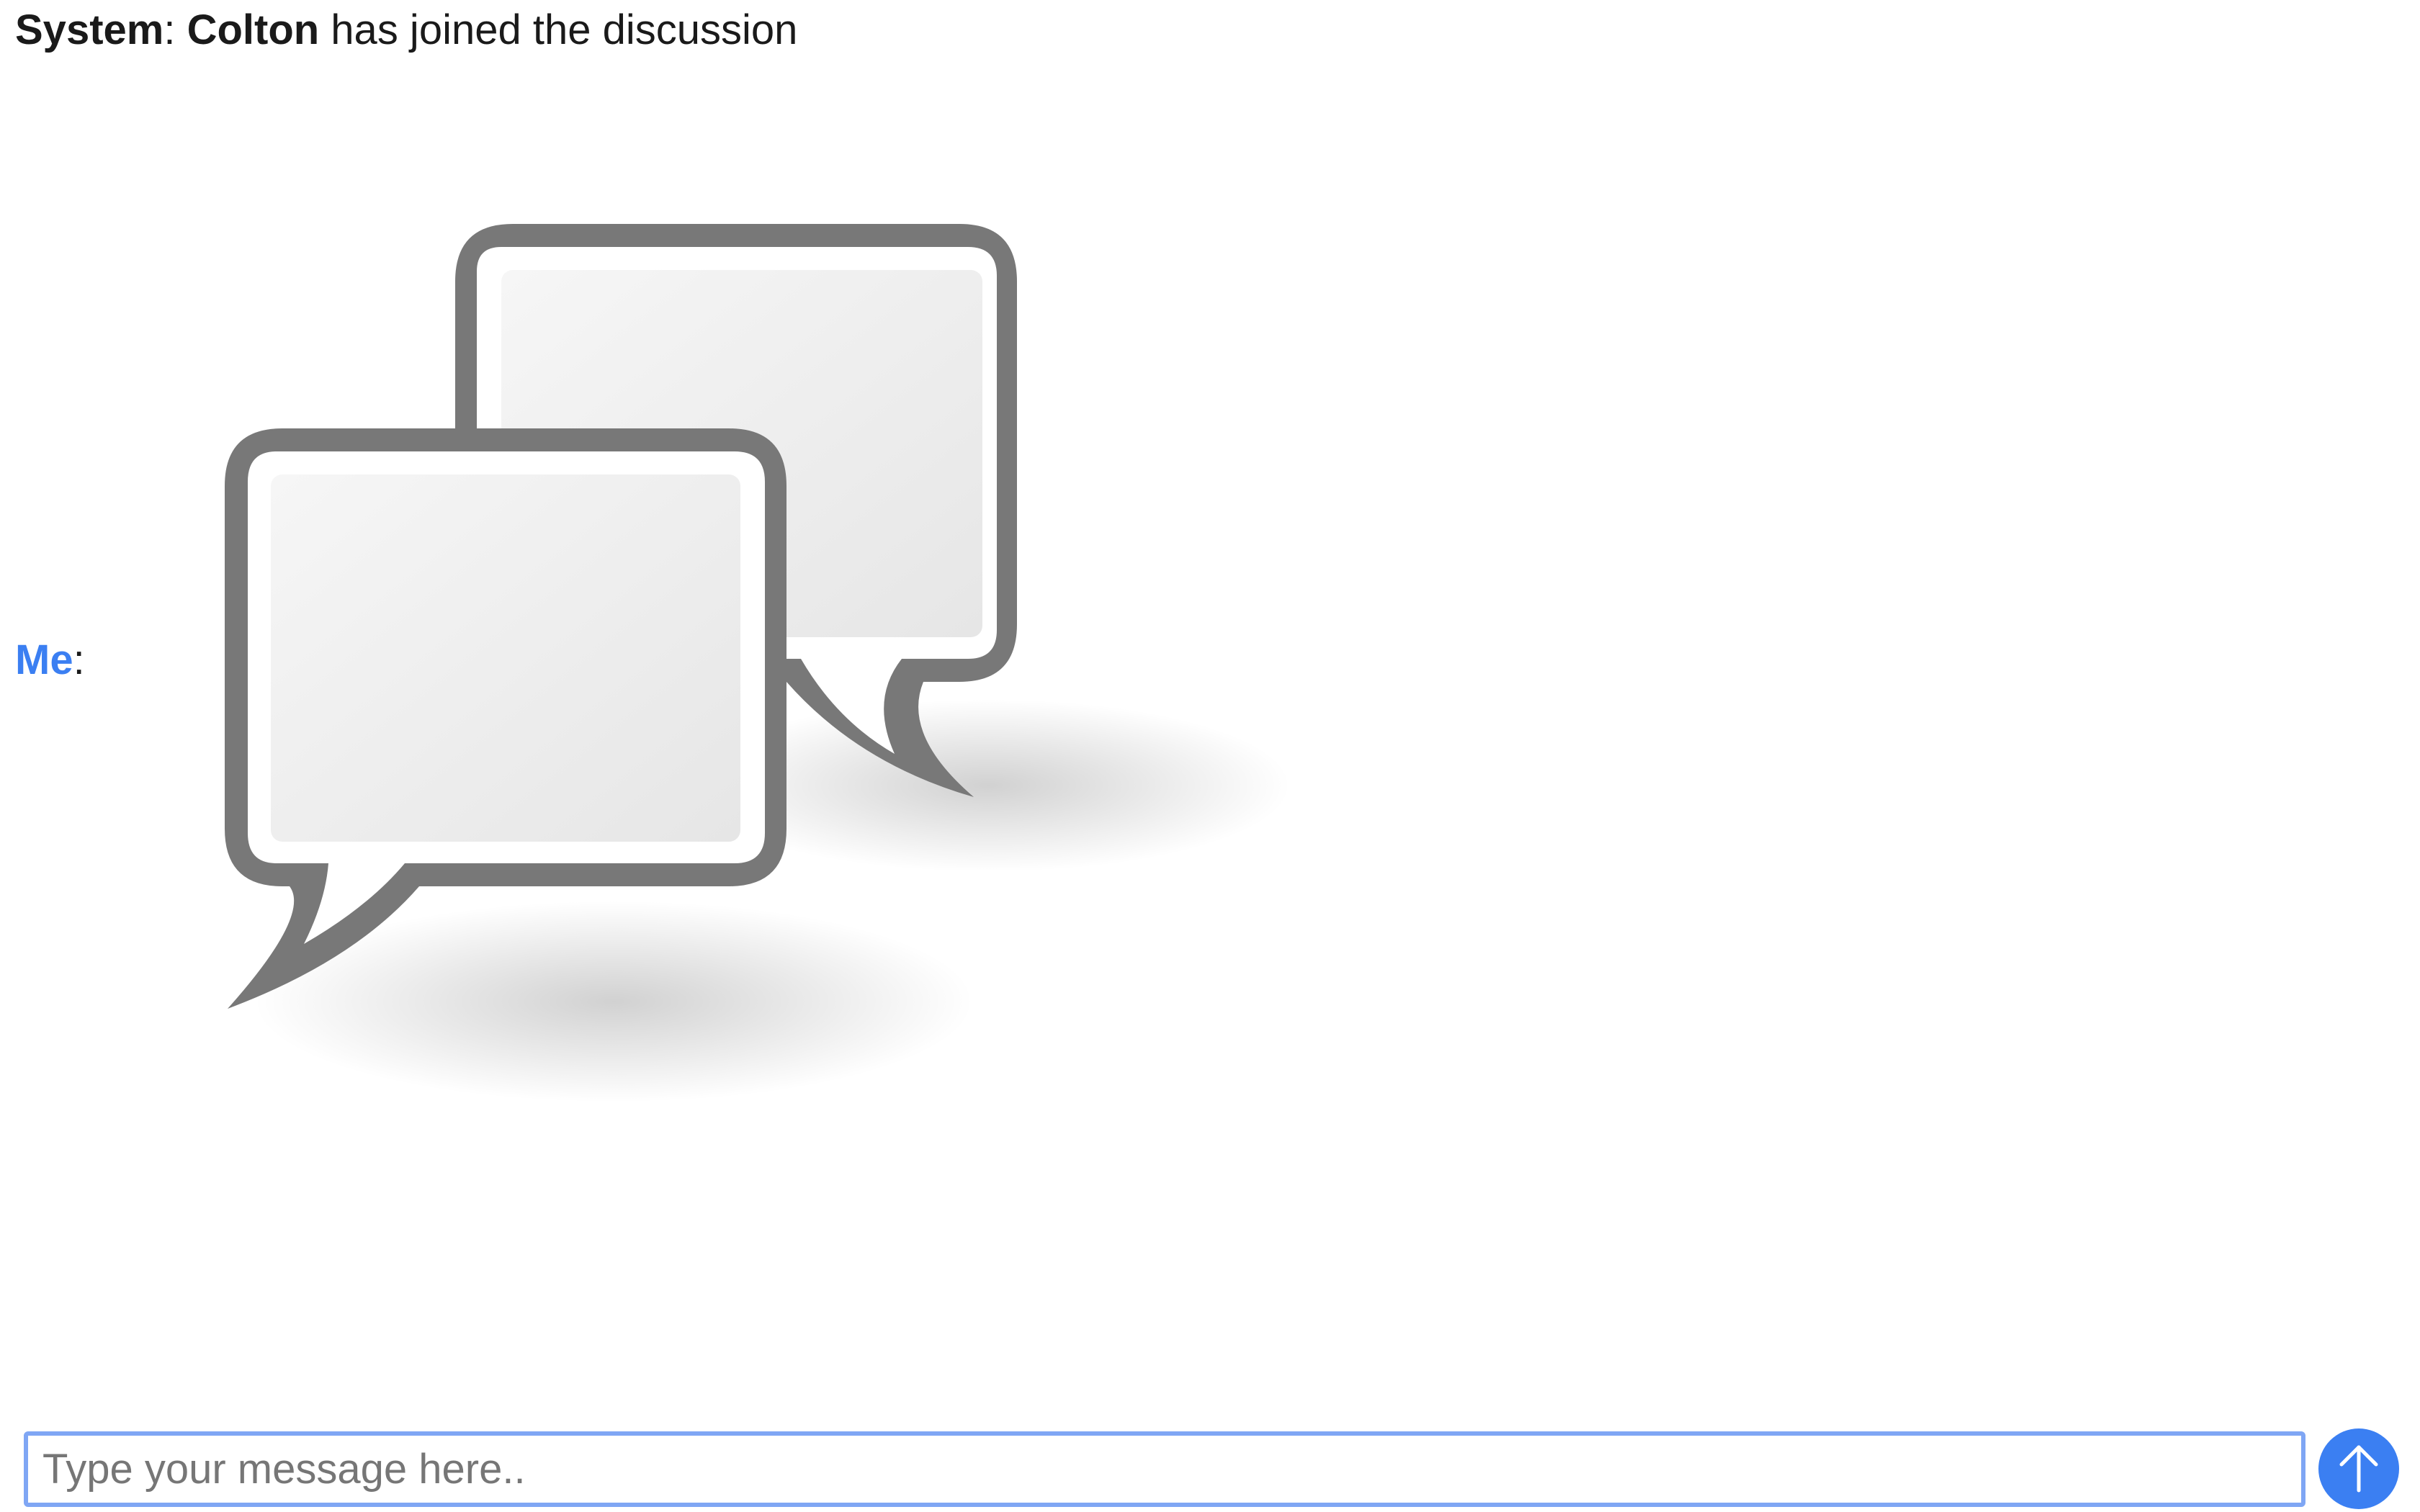 This screenshot has width=2420, height=1512. Describe the element at coordinates (558, 29) in the screenshot. I see `message-text: has joined the discussion` at that location.